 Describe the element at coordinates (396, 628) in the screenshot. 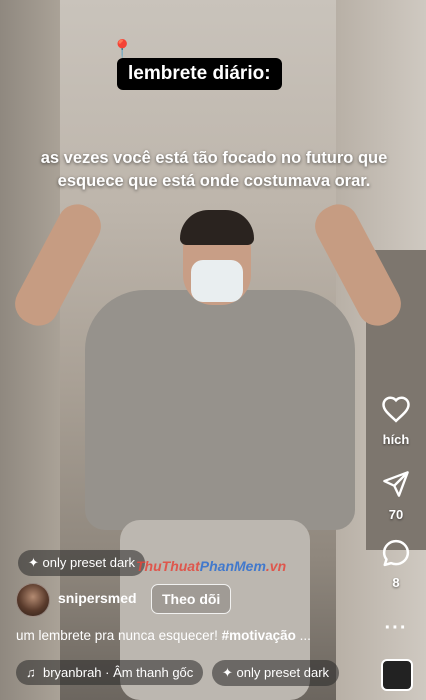

I see `more-options-button: ···` at that location.